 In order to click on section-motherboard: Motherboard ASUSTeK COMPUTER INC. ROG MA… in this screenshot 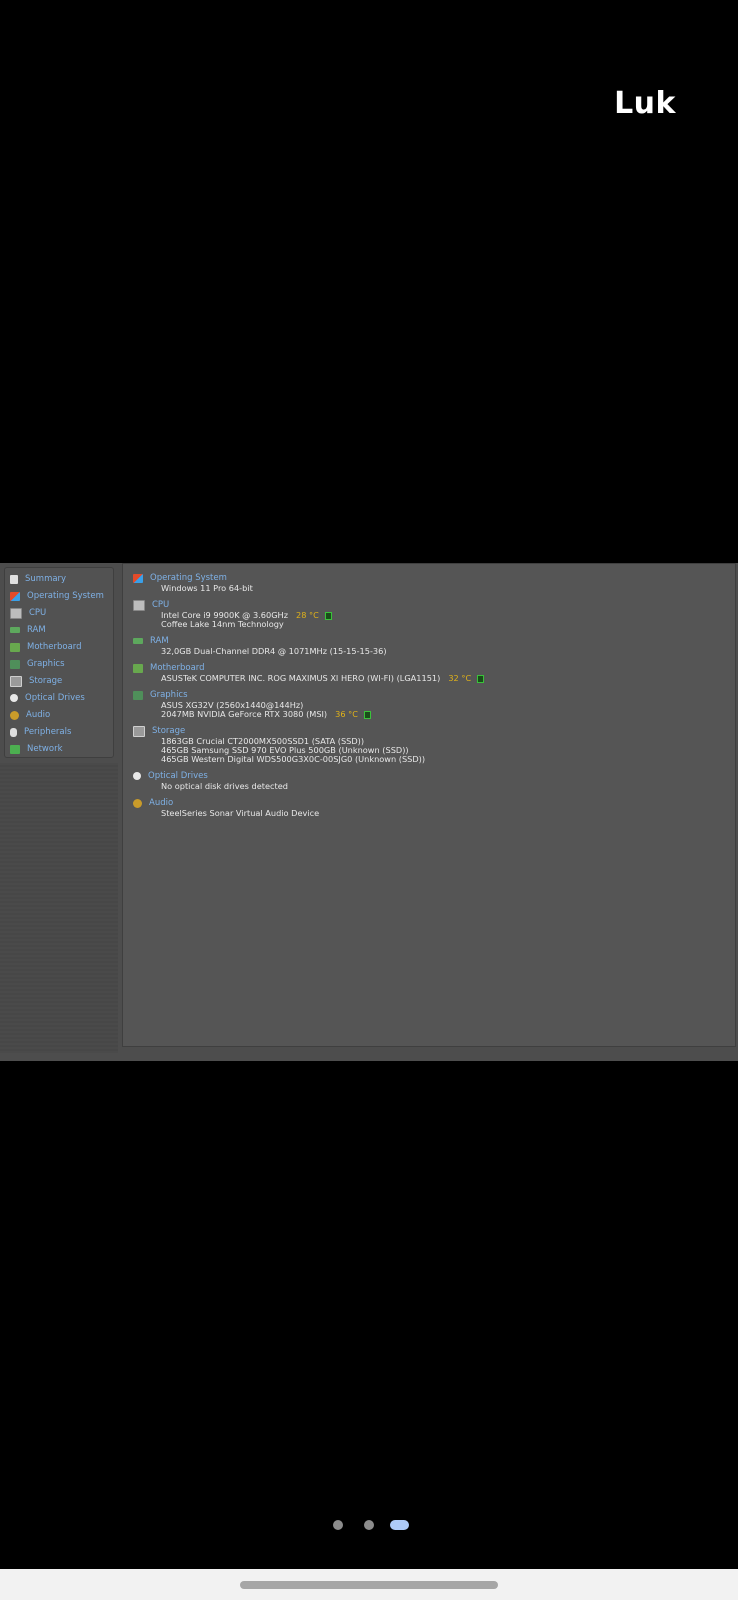, I will do `click(309, 672)`.